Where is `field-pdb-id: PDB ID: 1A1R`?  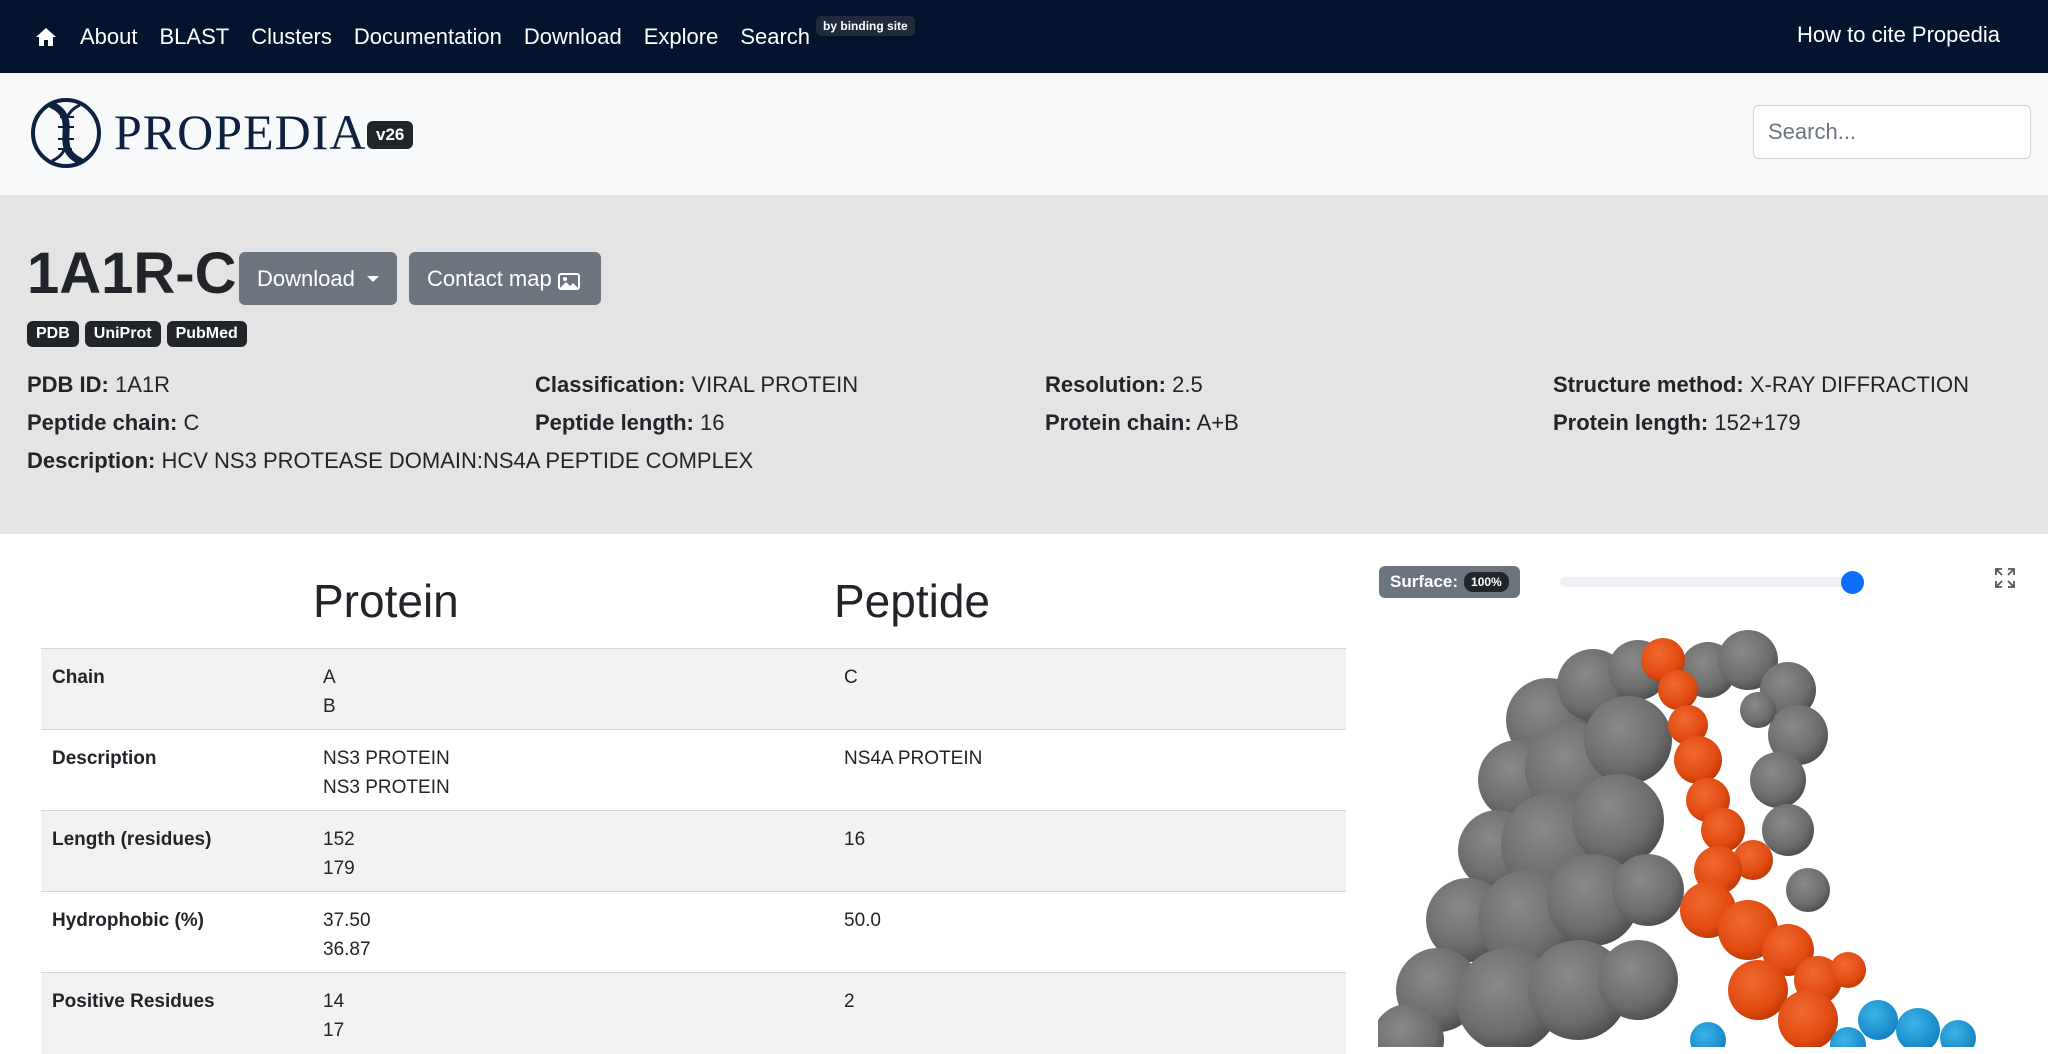 field-pdb-id: PDB ID: 1A1R is located at coordinates (98, 385).